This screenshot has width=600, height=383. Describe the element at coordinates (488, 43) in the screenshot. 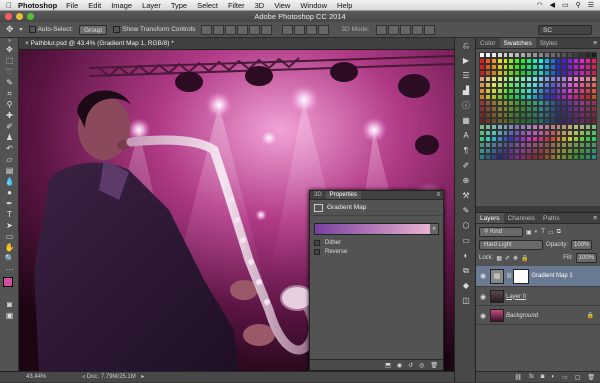

I see `tab-color: Color` at that location.